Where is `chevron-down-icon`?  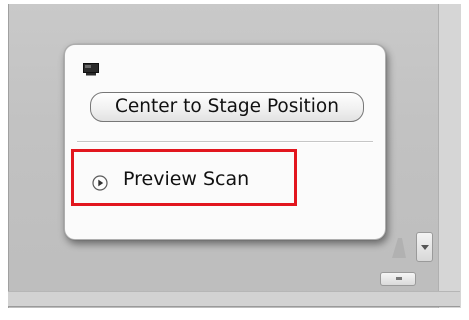 chevron-down-icon is located at coordinates (425, 247).